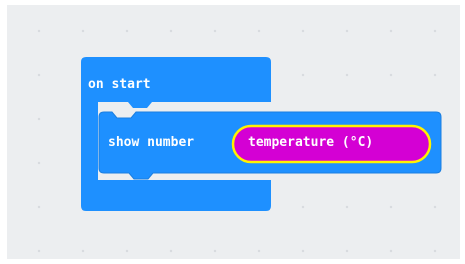 Image resolution: width=465 pixels, height=264 pixels. What do you see at coordinates (119, 84) in the screenshot?
I see `on-start-label: on start` at bounding box center [119, 84].